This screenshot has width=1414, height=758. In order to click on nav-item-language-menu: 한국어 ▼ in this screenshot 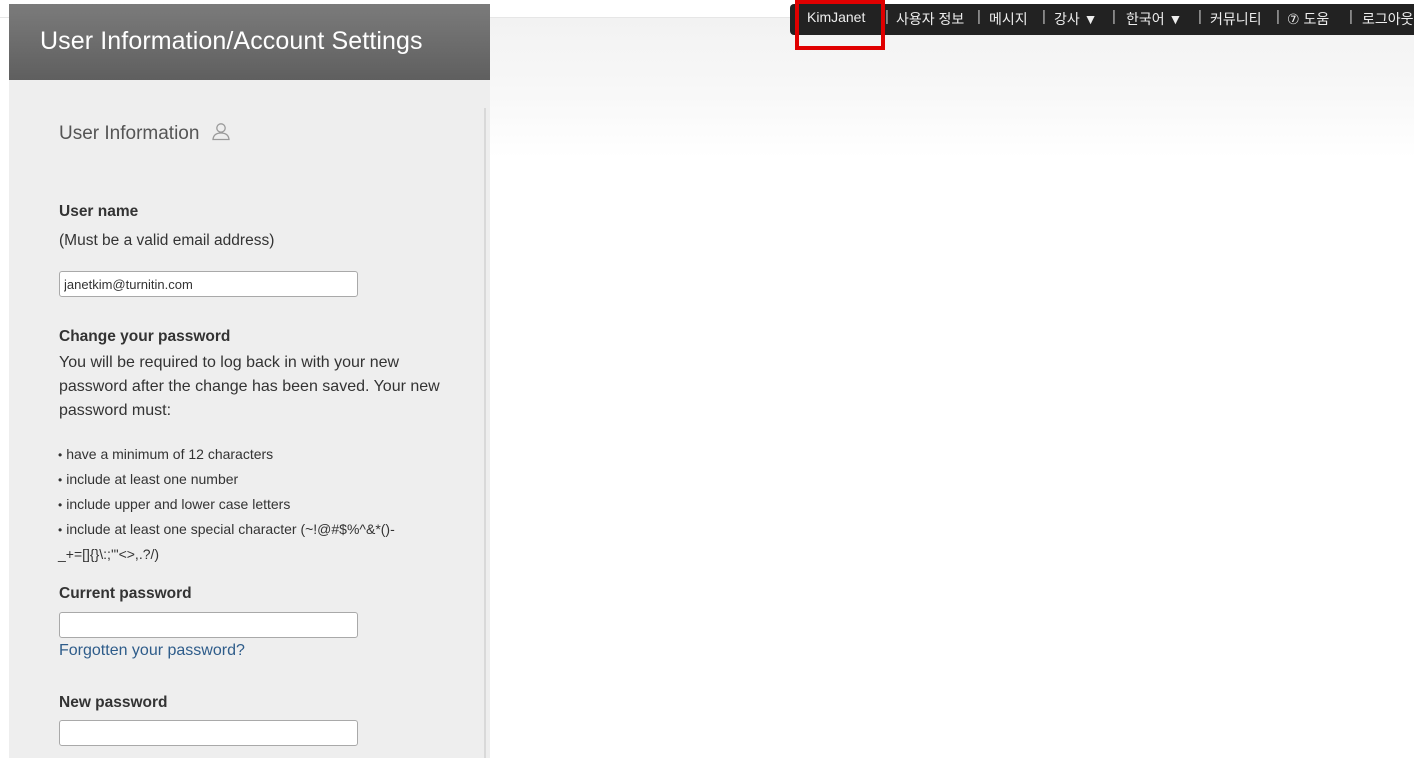, I will do `click(1154, 19)`.